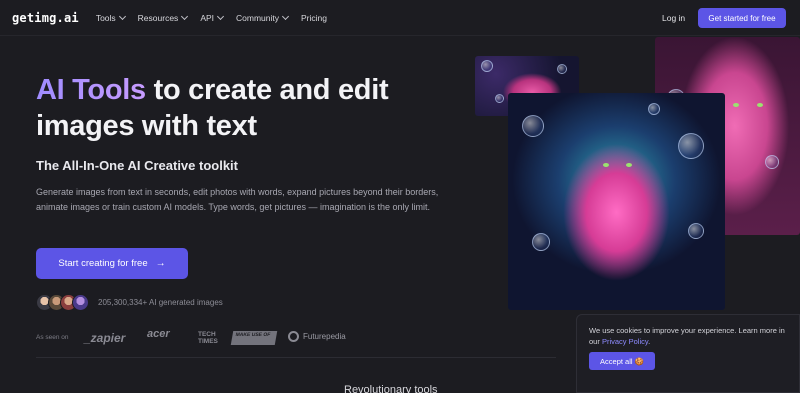 The image size is (800, 393). I want to click on hero-title-highlight: AI Tools, so click(91, 90).